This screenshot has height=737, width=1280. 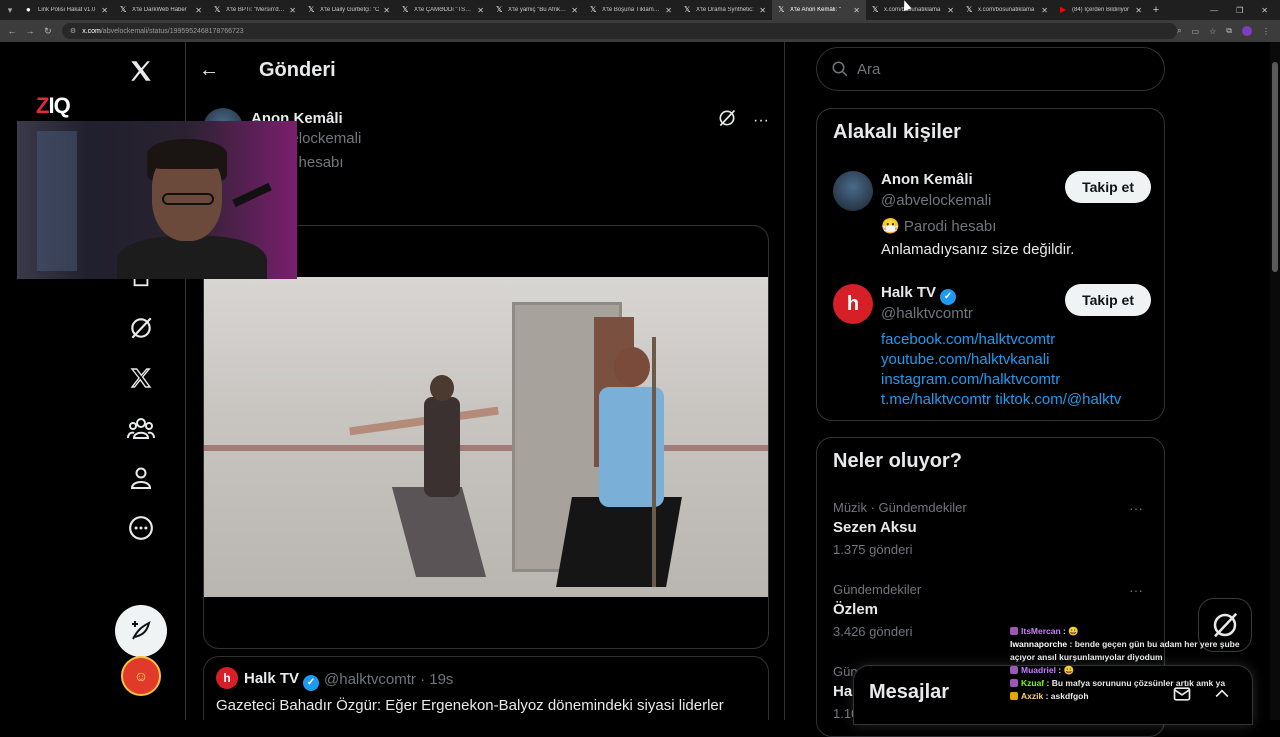 What do you see at coordinates (1264, 10) in the screenshot?
I see `close-window-icon: ✕` at bounding box center [1264, 10].